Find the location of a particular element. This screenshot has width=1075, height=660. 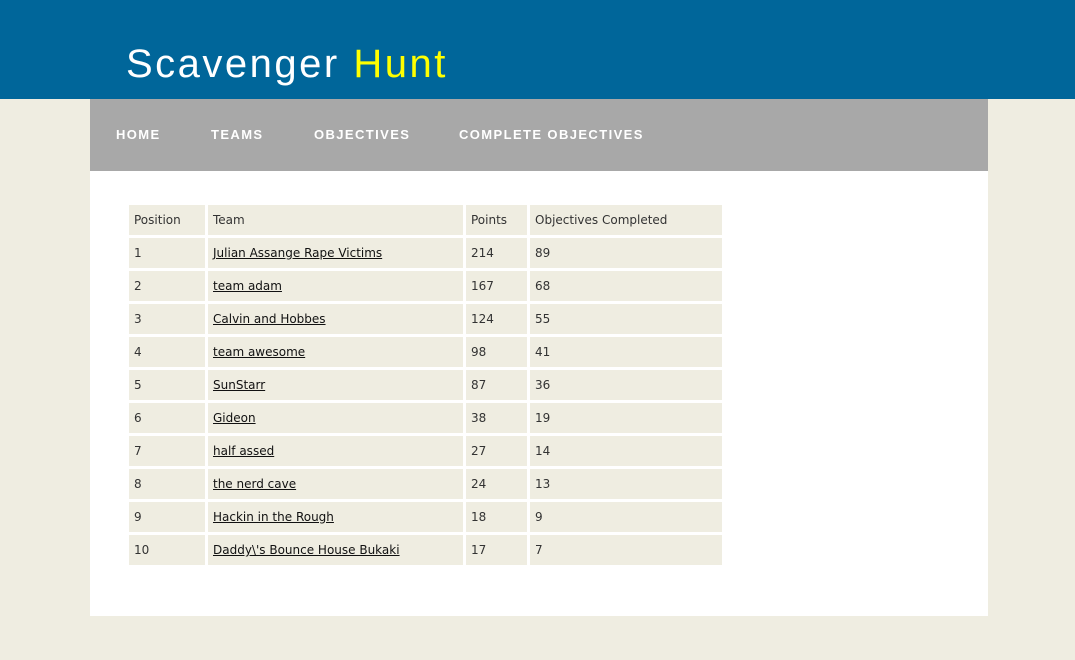

table-row: 6 Gideon 38 19 is located at coordinates (425, 418).